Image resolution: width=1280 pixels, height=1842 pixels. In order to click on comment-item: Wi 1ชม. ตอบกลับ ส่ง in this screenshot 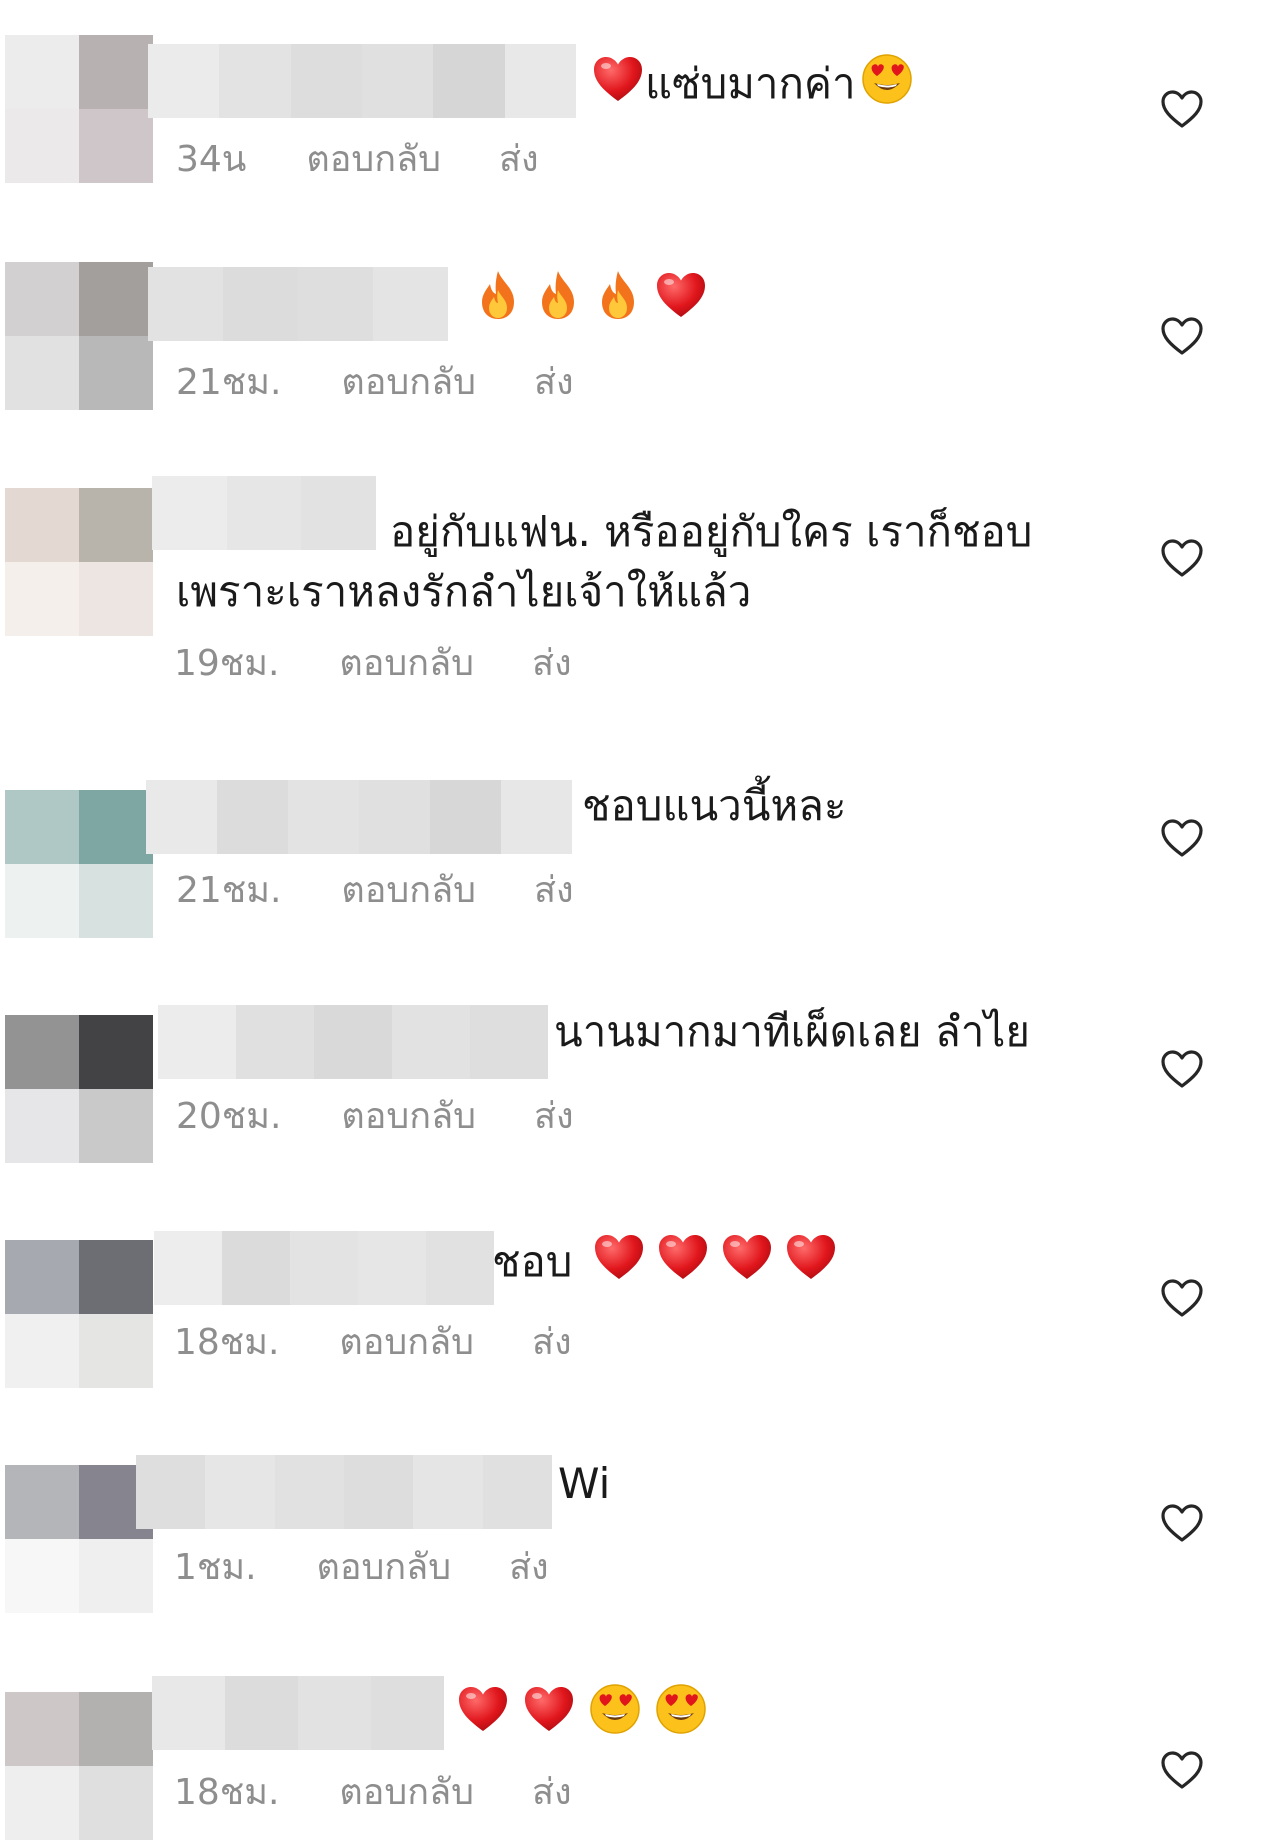, I will do `click(640, 1535)`.